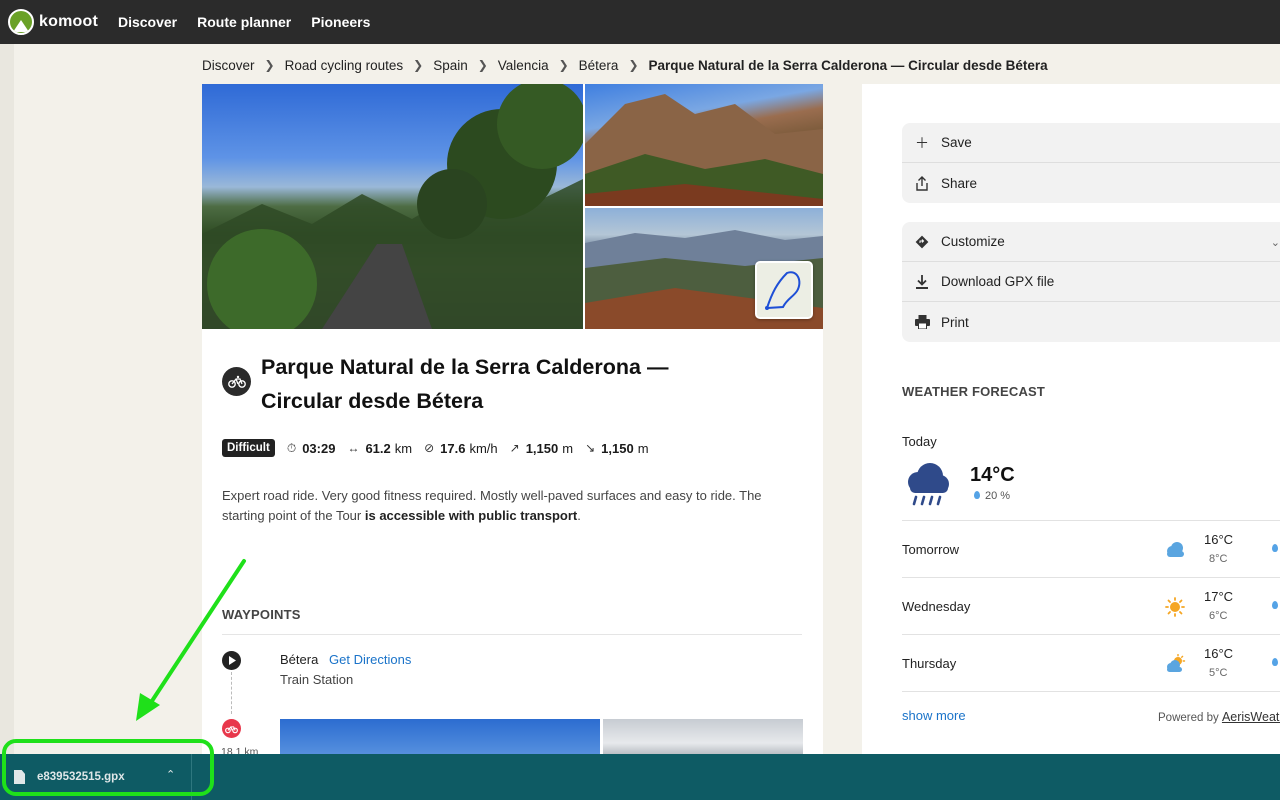  What do you see at coordinates (344, 65) in the screenshot?
I see `breadcrumb-road-cycling: Road cycling routes` at bounding box center [344, 65].